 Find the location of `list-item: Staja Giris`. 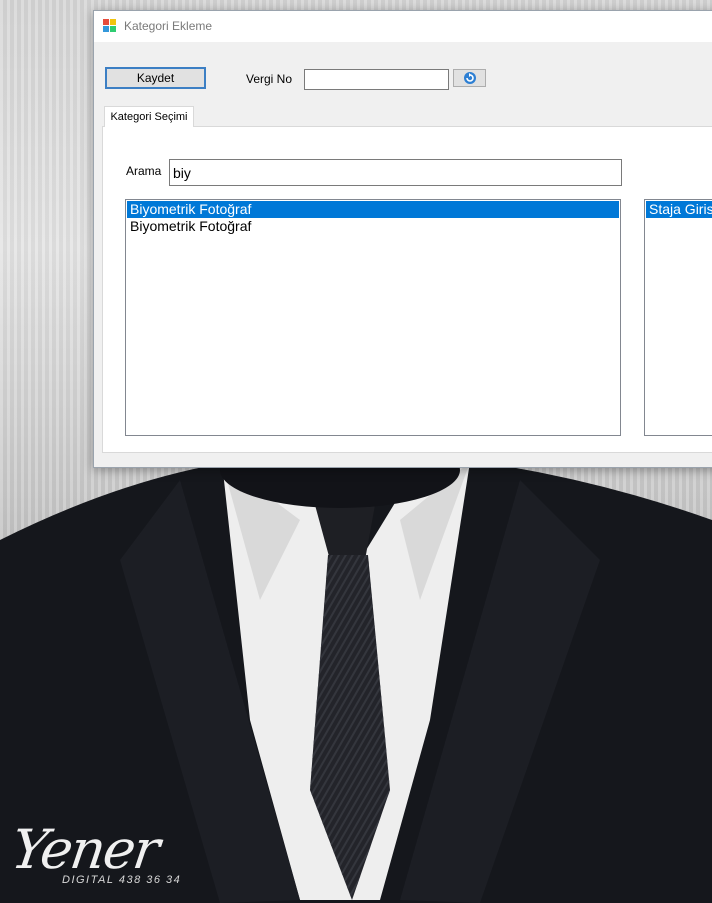

list-item: Staja Giris is located at coordinates (679, 209).